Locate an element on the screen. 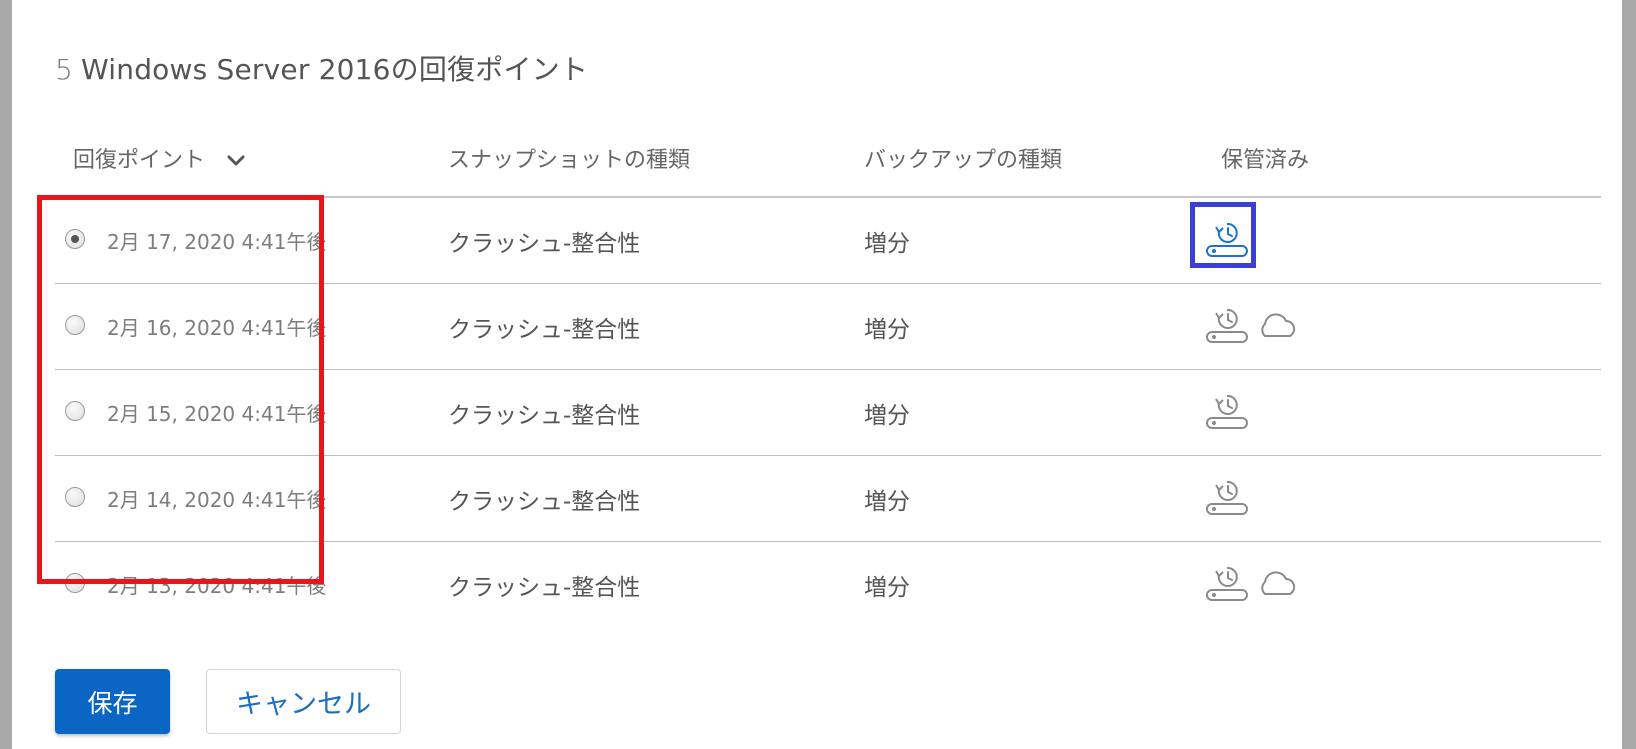  recovery-point-date: 2月 16, 2020 4:41午後 is located at coordinates (217, 328).